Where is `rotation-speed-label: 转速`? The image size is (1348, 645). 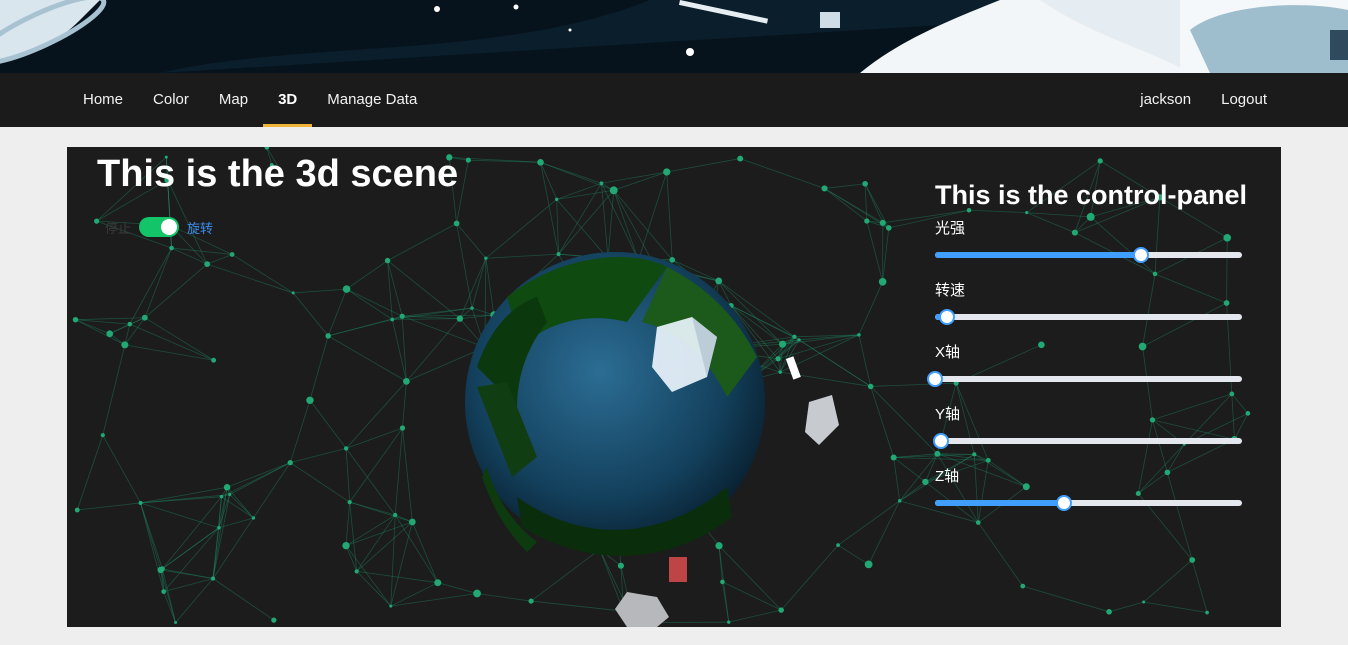
rotation-speed-label: 转速 is located at coordinates (950, 290).